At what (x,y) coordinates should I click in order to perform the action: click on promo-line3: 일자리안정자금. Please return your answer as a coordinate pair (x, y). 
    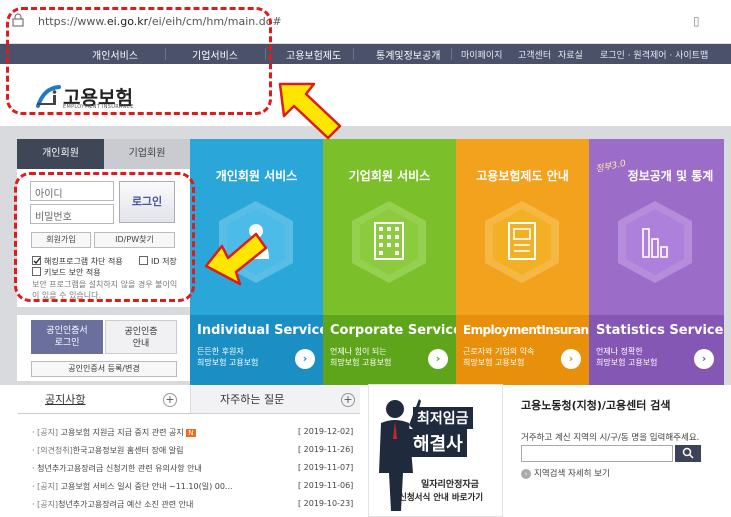
    Looking at the image, I should click on (450, 485).